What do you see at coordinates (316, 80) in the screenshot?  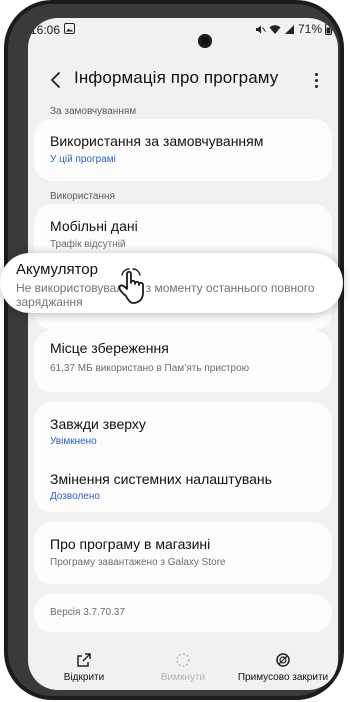 I see `more-options-icon` at bounding box center [316, 80].